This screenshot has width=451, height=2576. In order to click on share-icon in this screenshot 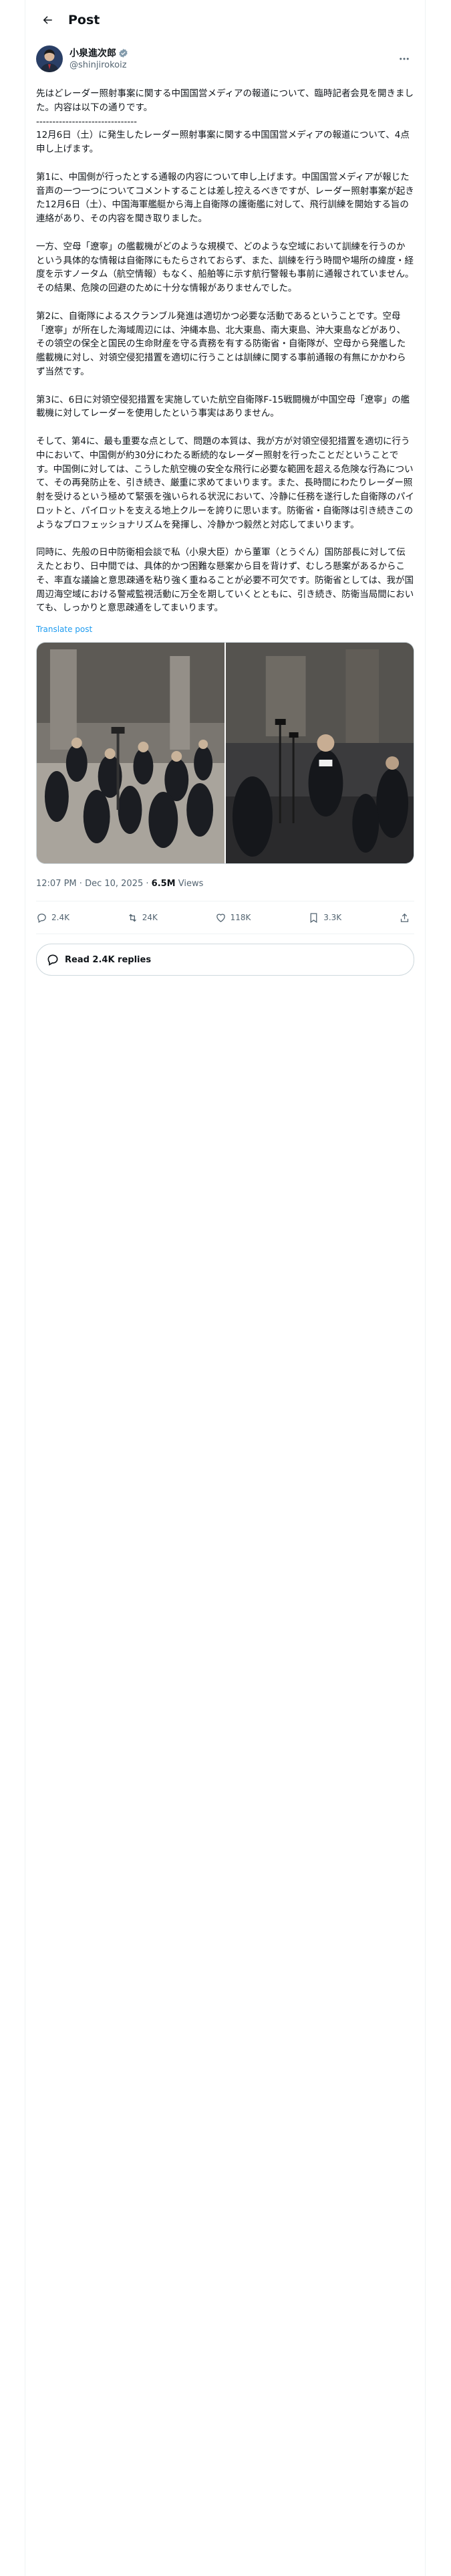, I will do `click(404, 917)`.